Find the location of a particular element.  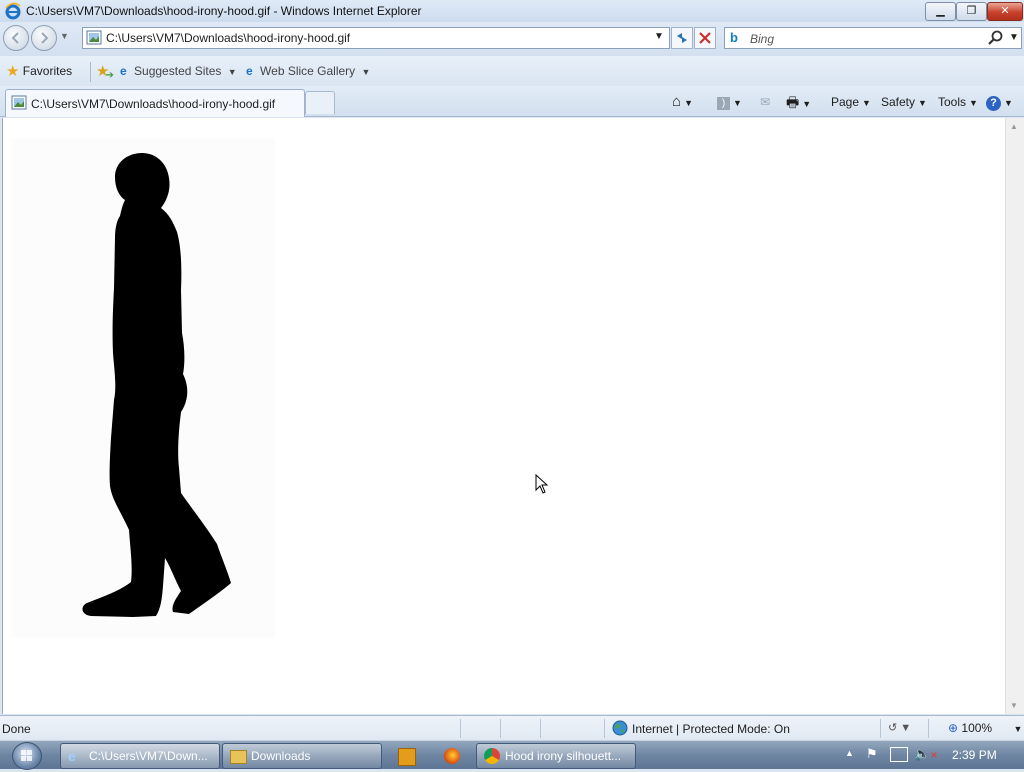

star-icon: ★ is located at coordinates (13, 71).